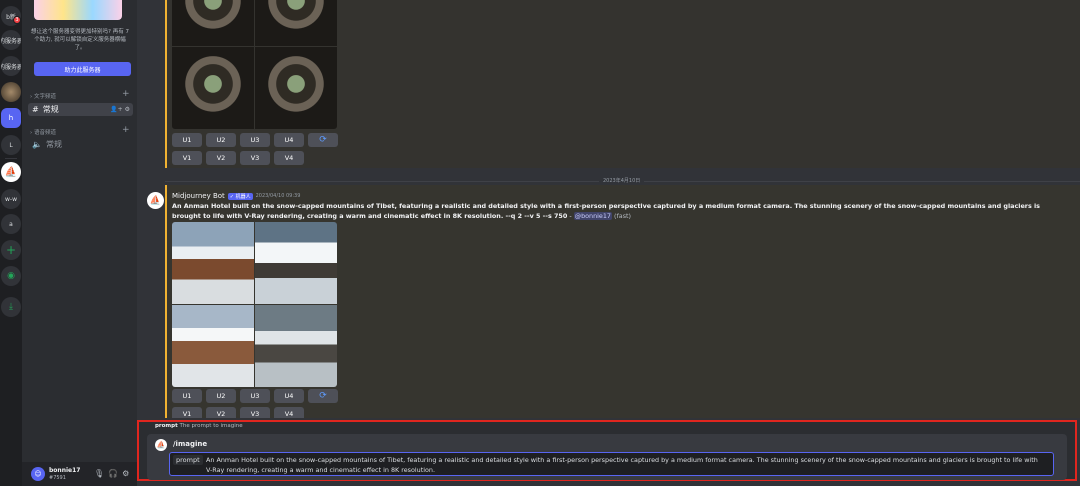 The height and width of the screenshot is (486, 1080). Describe the element at coordinates (190, 444) in the screenshot. I see `command-name: /imagine` at that location.